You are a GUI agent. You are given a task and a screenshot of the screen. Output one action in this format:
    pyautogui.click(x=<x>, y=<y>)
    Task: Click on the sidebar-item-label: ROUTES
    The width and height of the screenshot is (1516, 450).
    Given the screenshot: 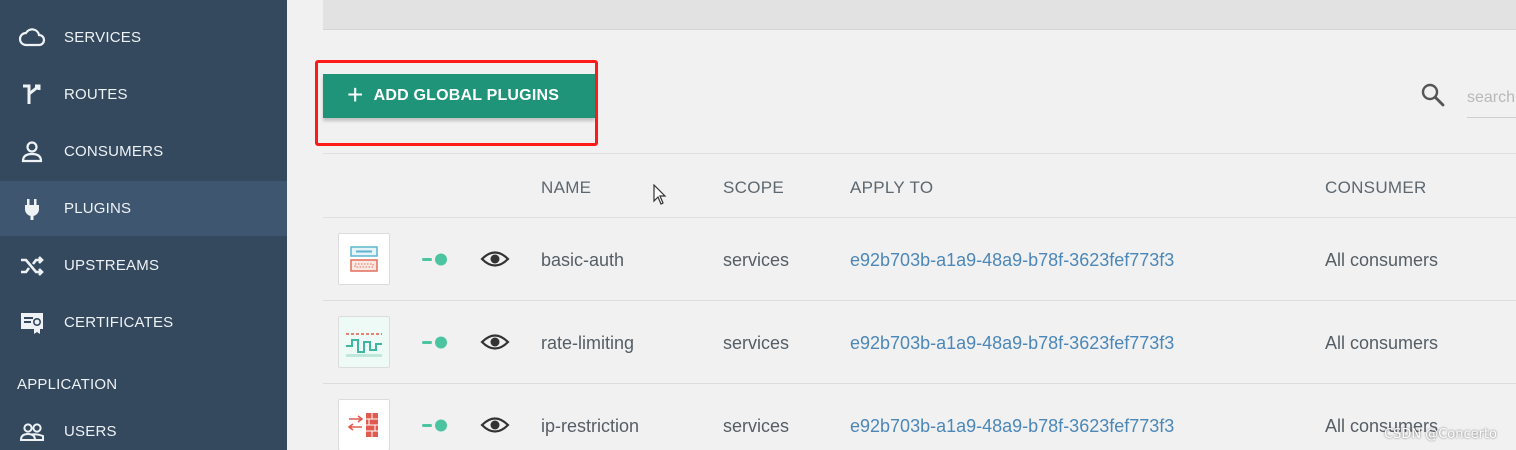 What is the action you would take?
    pyautogui.click(x=96, y=94)
    